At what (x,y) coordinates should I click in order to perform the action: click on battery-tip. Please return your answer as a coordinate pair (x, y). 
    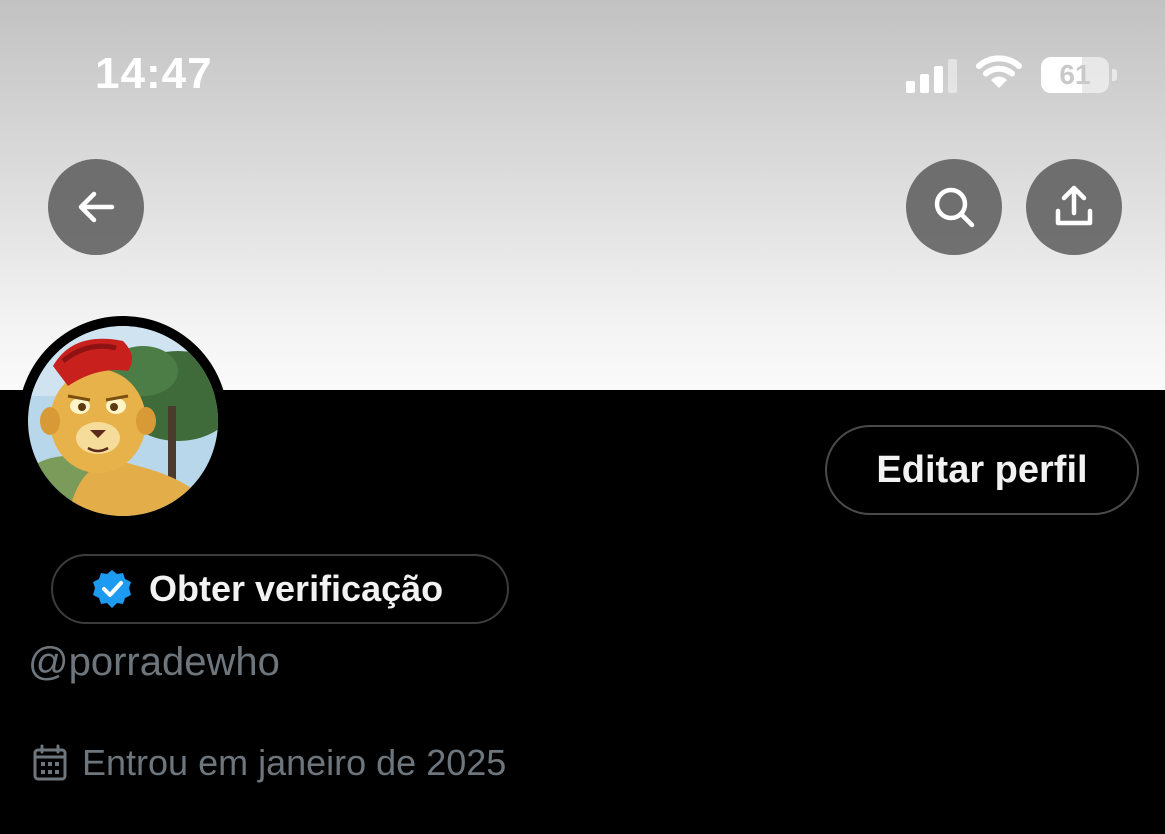
    Looking at the image, I should click on (1114, 74).